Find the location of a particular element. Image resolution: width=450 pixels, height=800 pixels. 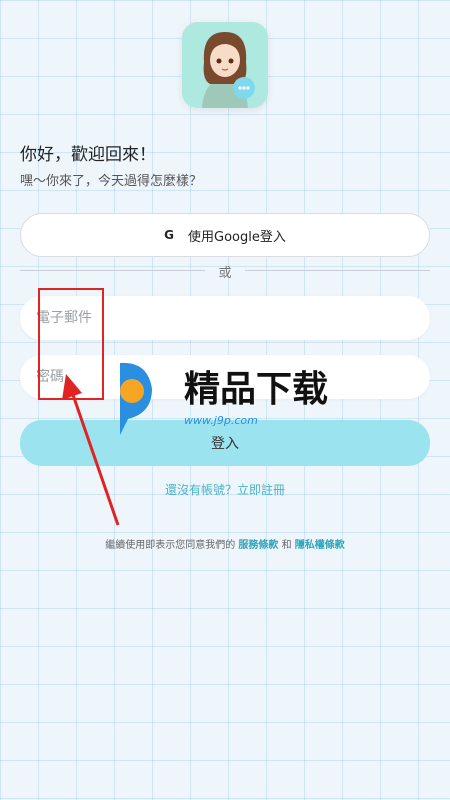

or-divider: 或 is located at coordinates (225, 271).